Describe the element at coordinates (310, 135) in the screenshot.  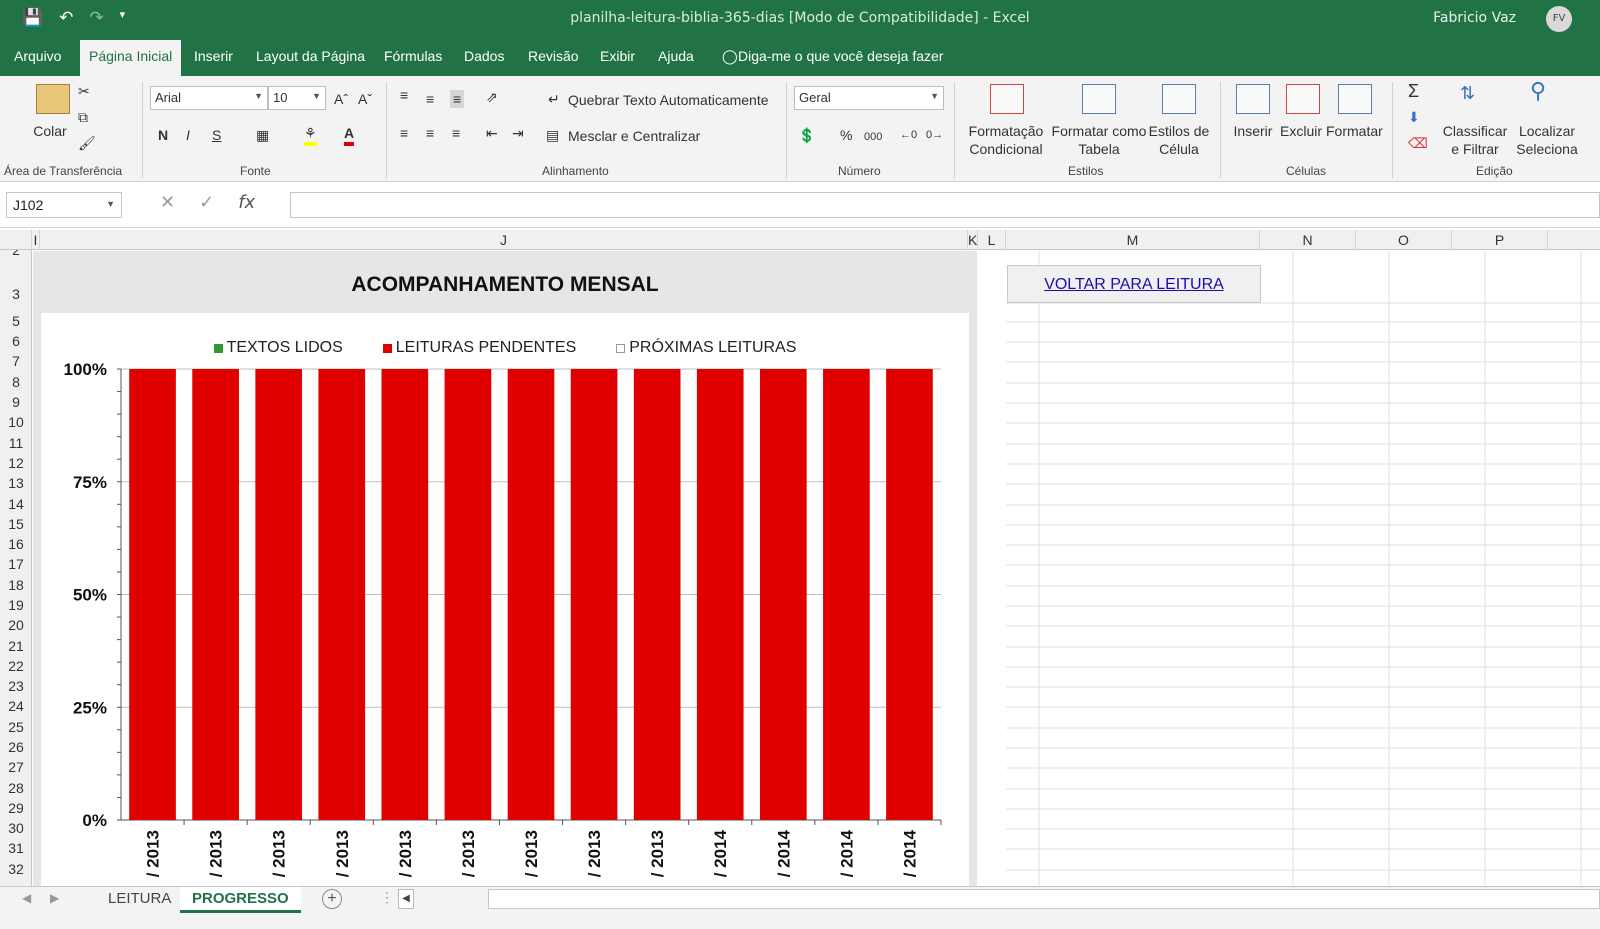
I see `fill-color-icon: ⚘` at that location.